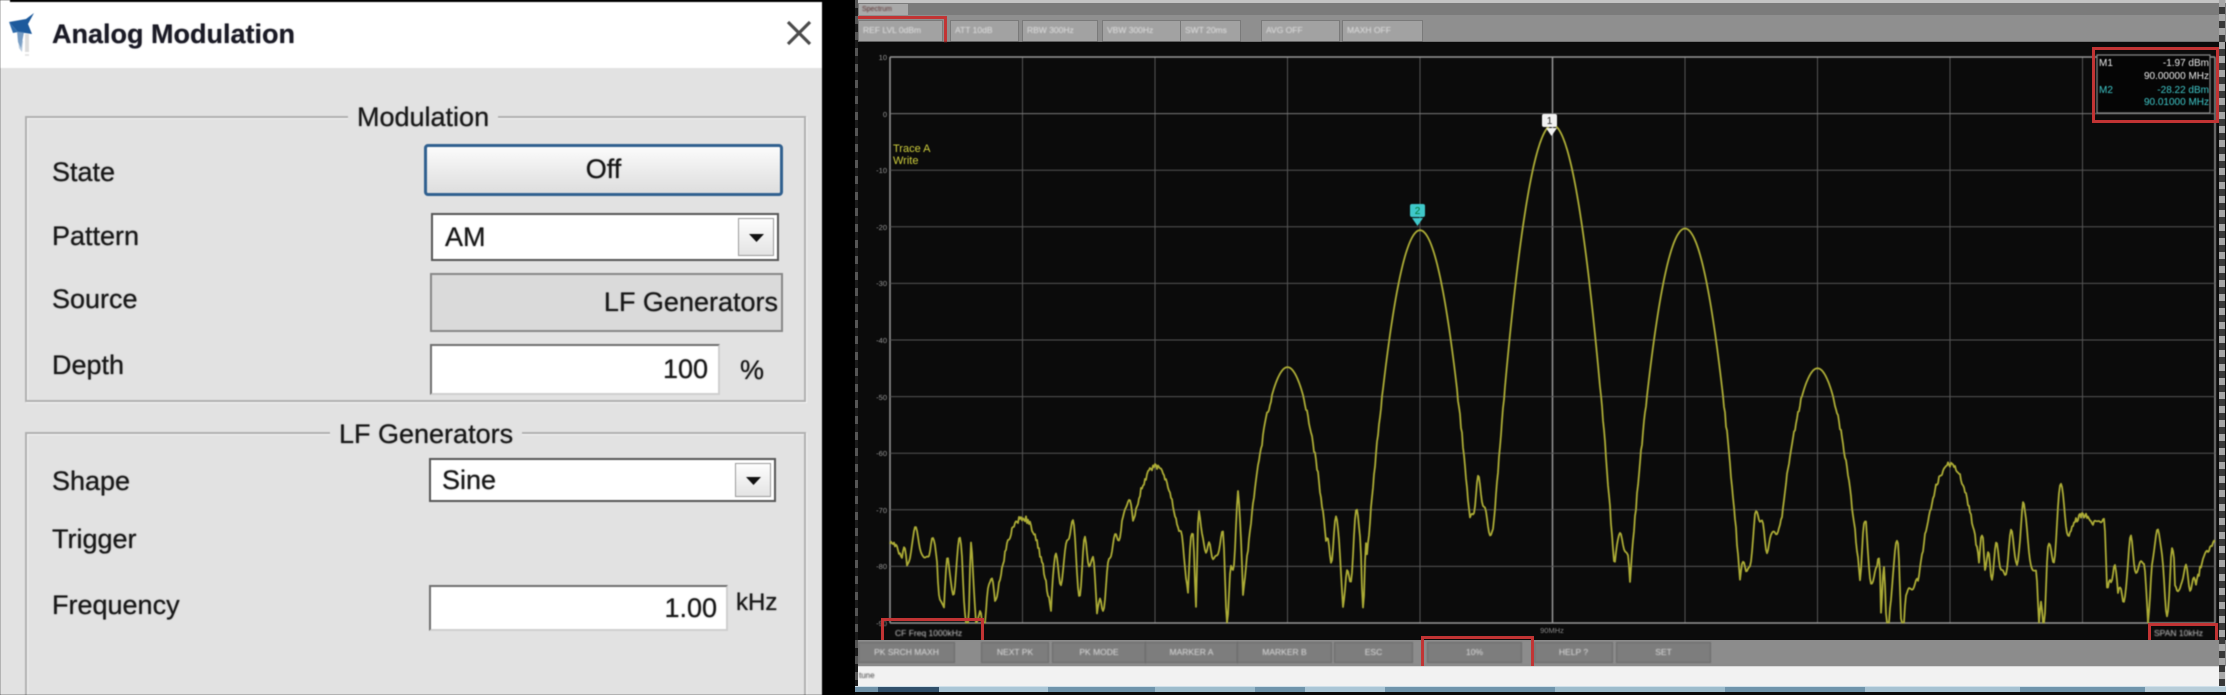  I want to click on svg-text: -30, so click(881, 283).